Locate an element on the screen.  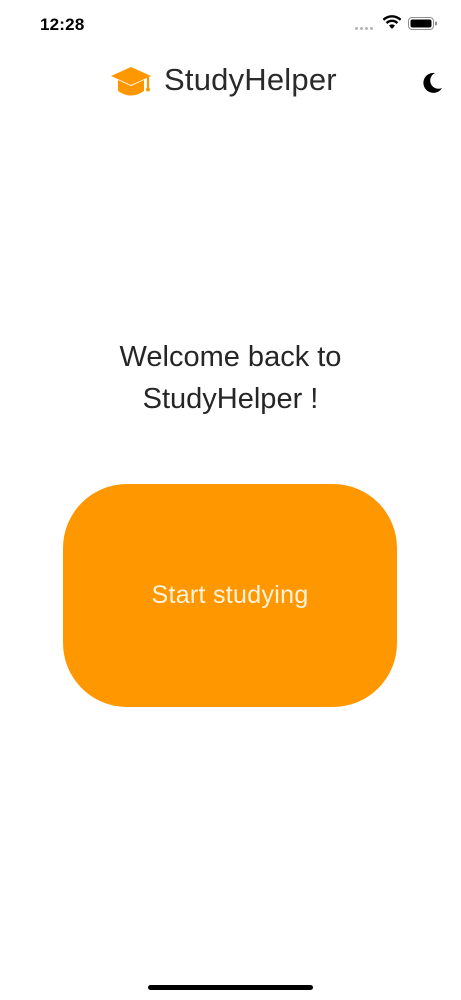
app-title: StudyHelper is located at coordinates (250, 79).